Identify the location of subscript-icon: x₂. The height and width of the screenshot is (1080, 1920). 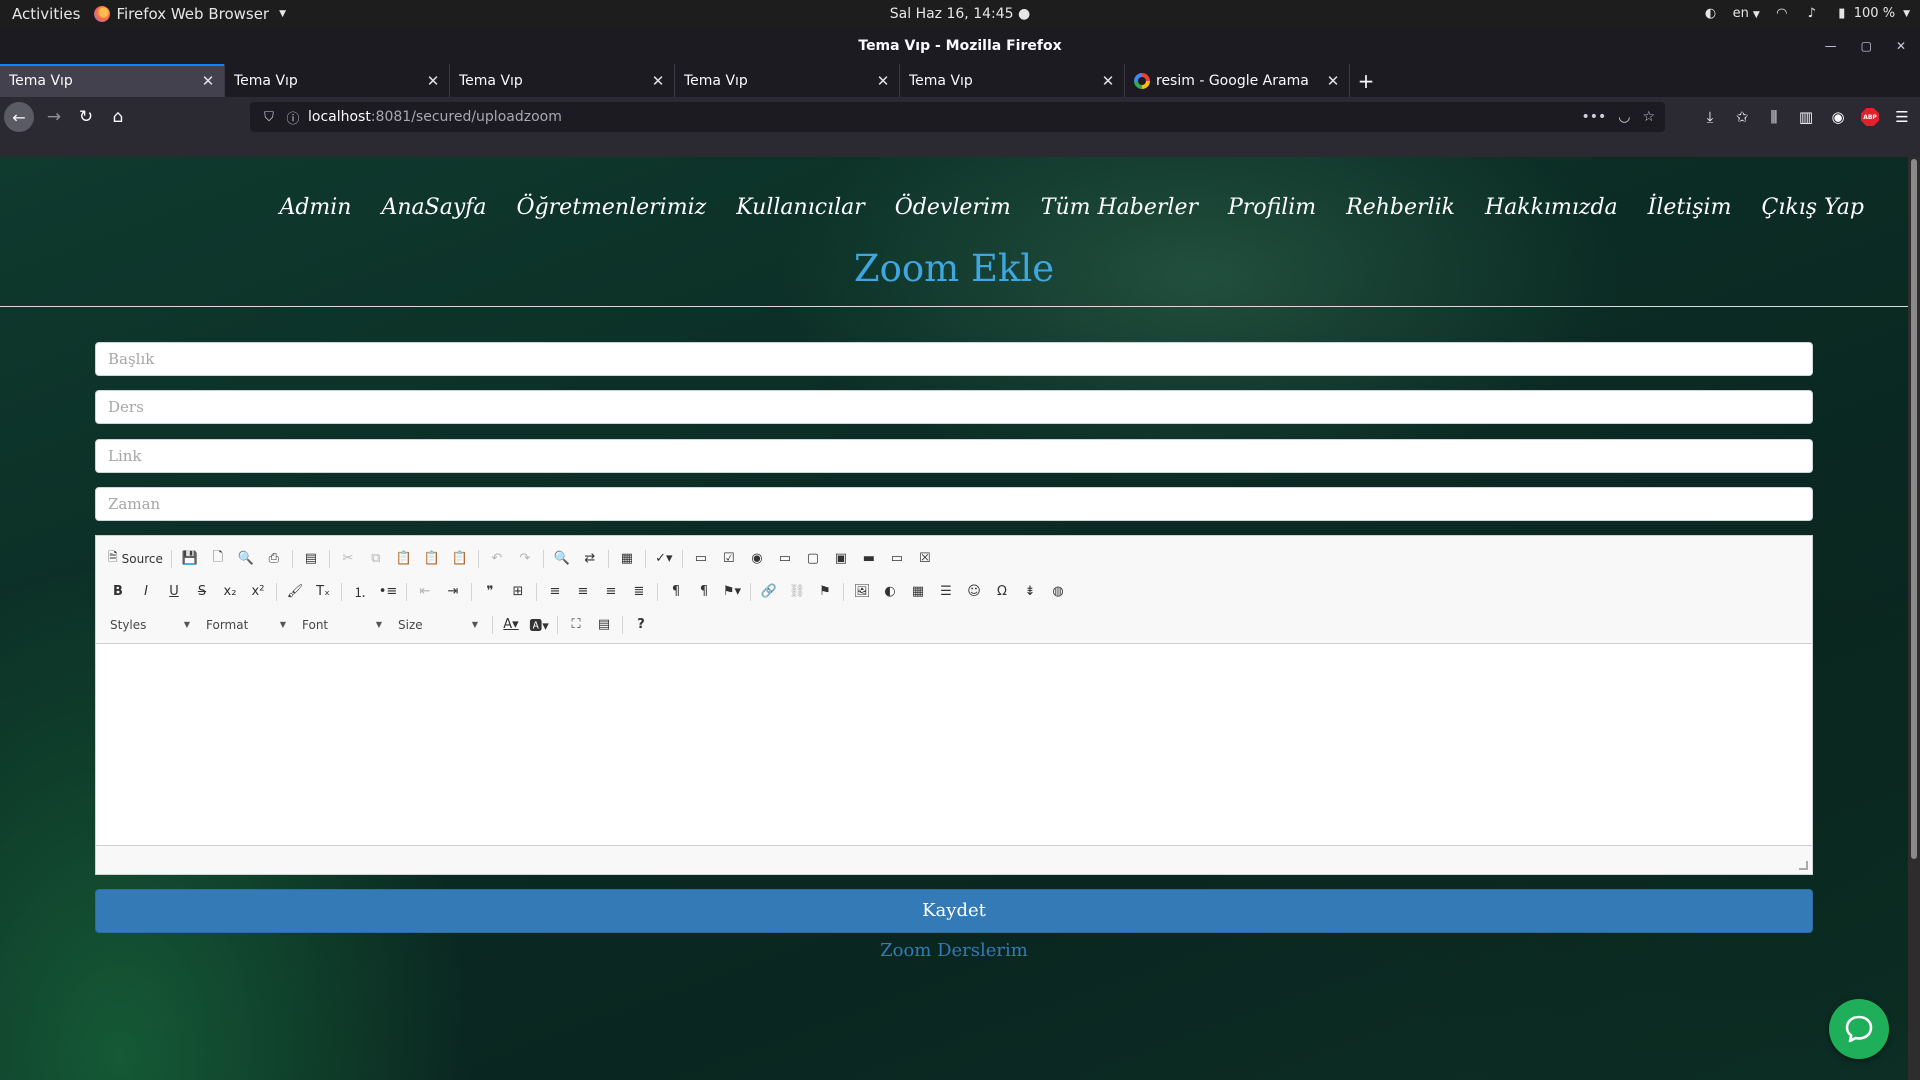
(230, 592).